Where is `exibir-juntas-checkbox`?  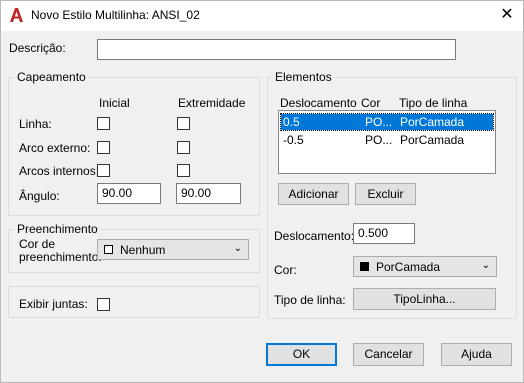 exibir-juntas-checkbox is located at coordinates (103, 304).